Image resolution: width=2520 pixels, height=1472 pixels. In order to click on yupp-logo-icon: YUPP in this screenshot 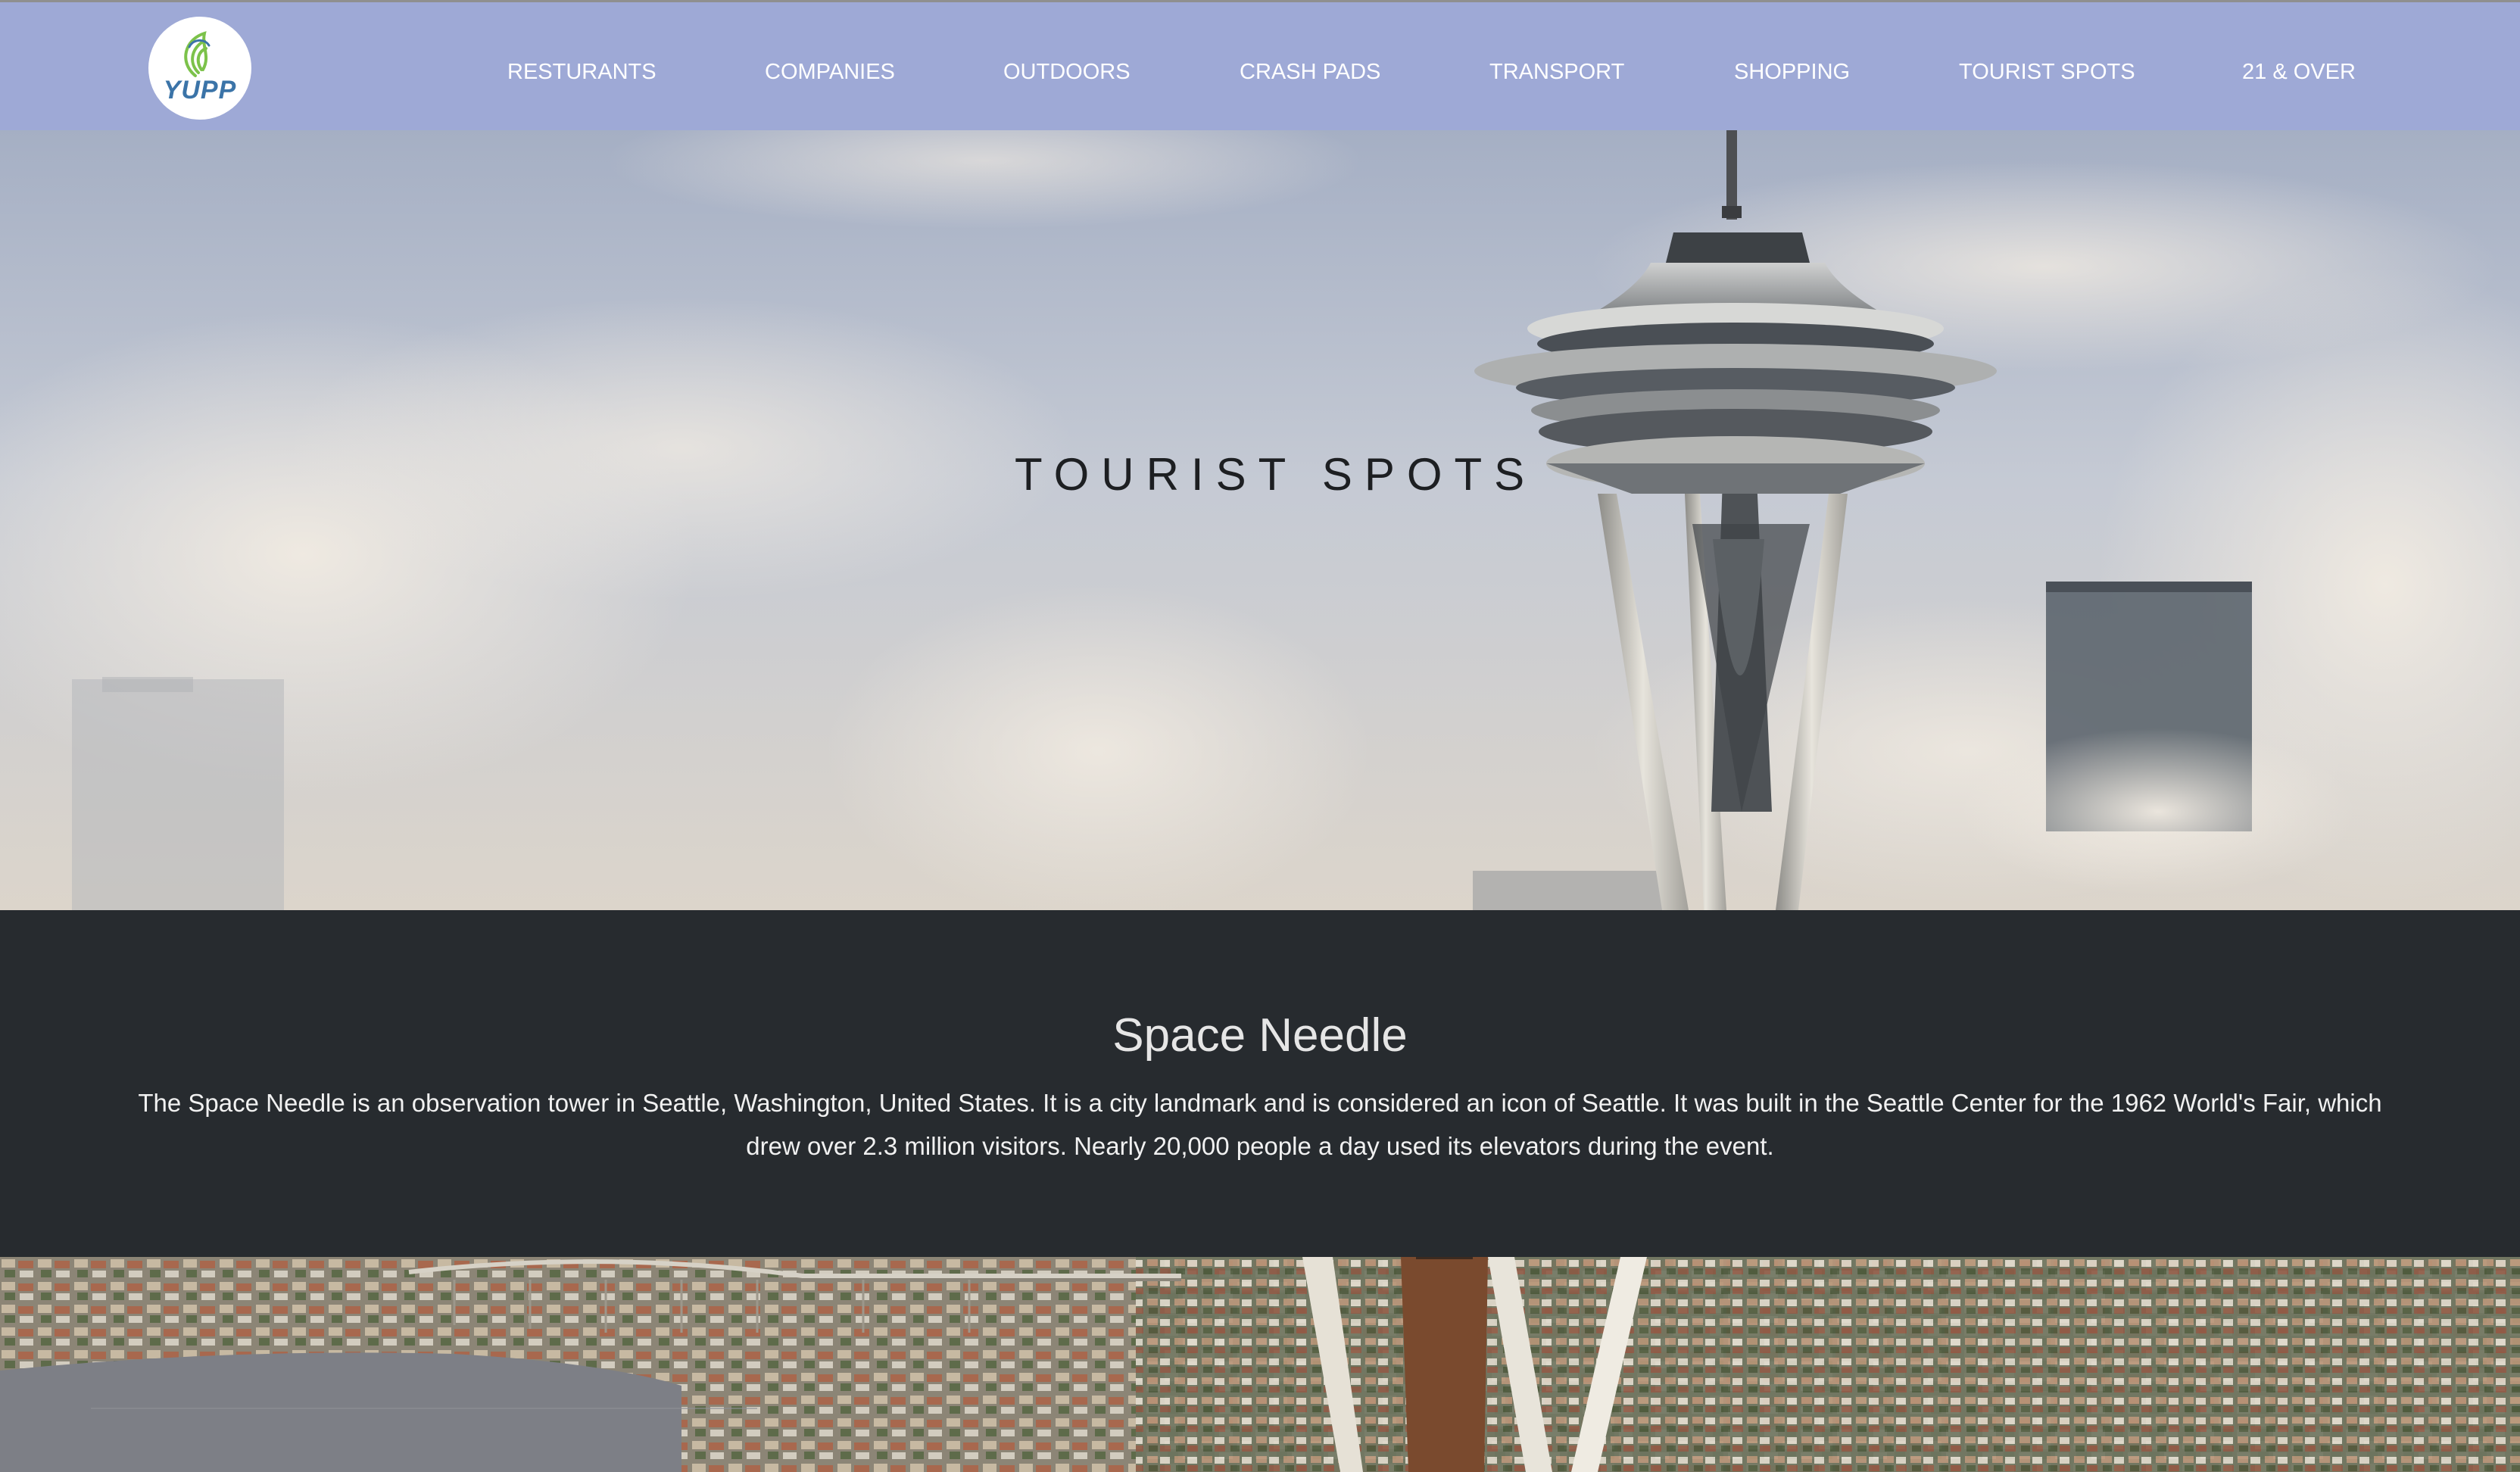, I will do `click(199, 68)`.